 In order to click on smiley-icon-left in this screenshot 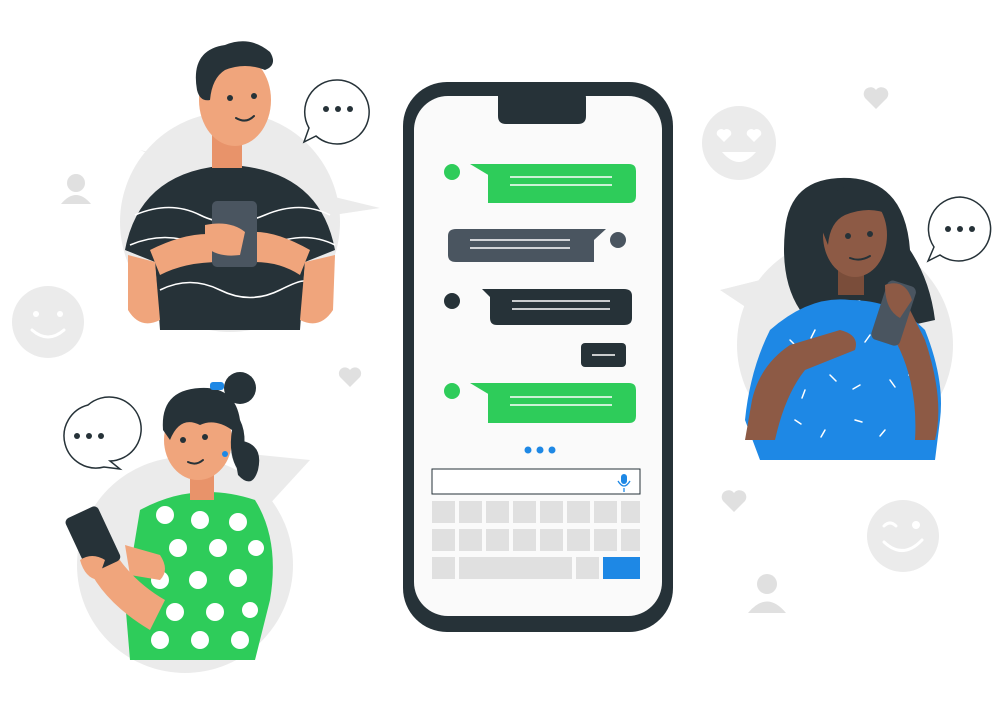, I will do `click(48, 322)`.